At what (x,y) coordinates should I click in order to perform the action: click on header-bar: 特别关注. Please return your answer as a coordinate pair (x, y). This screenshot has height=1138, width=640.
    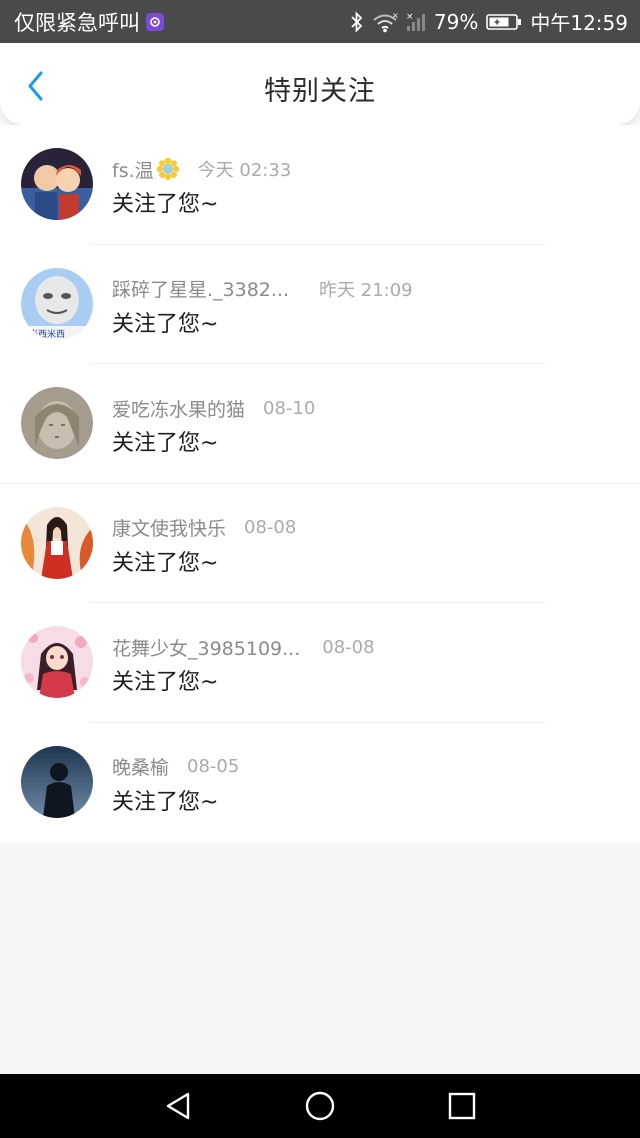
    Looking at the image, I should click on (320, 84).